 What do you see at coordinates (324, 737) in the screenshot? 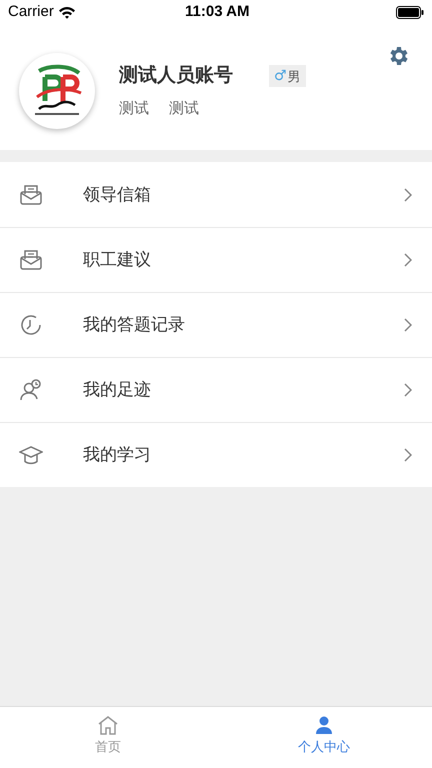
I see `tab-item: 个人中心` at bounding box center [324, 737].